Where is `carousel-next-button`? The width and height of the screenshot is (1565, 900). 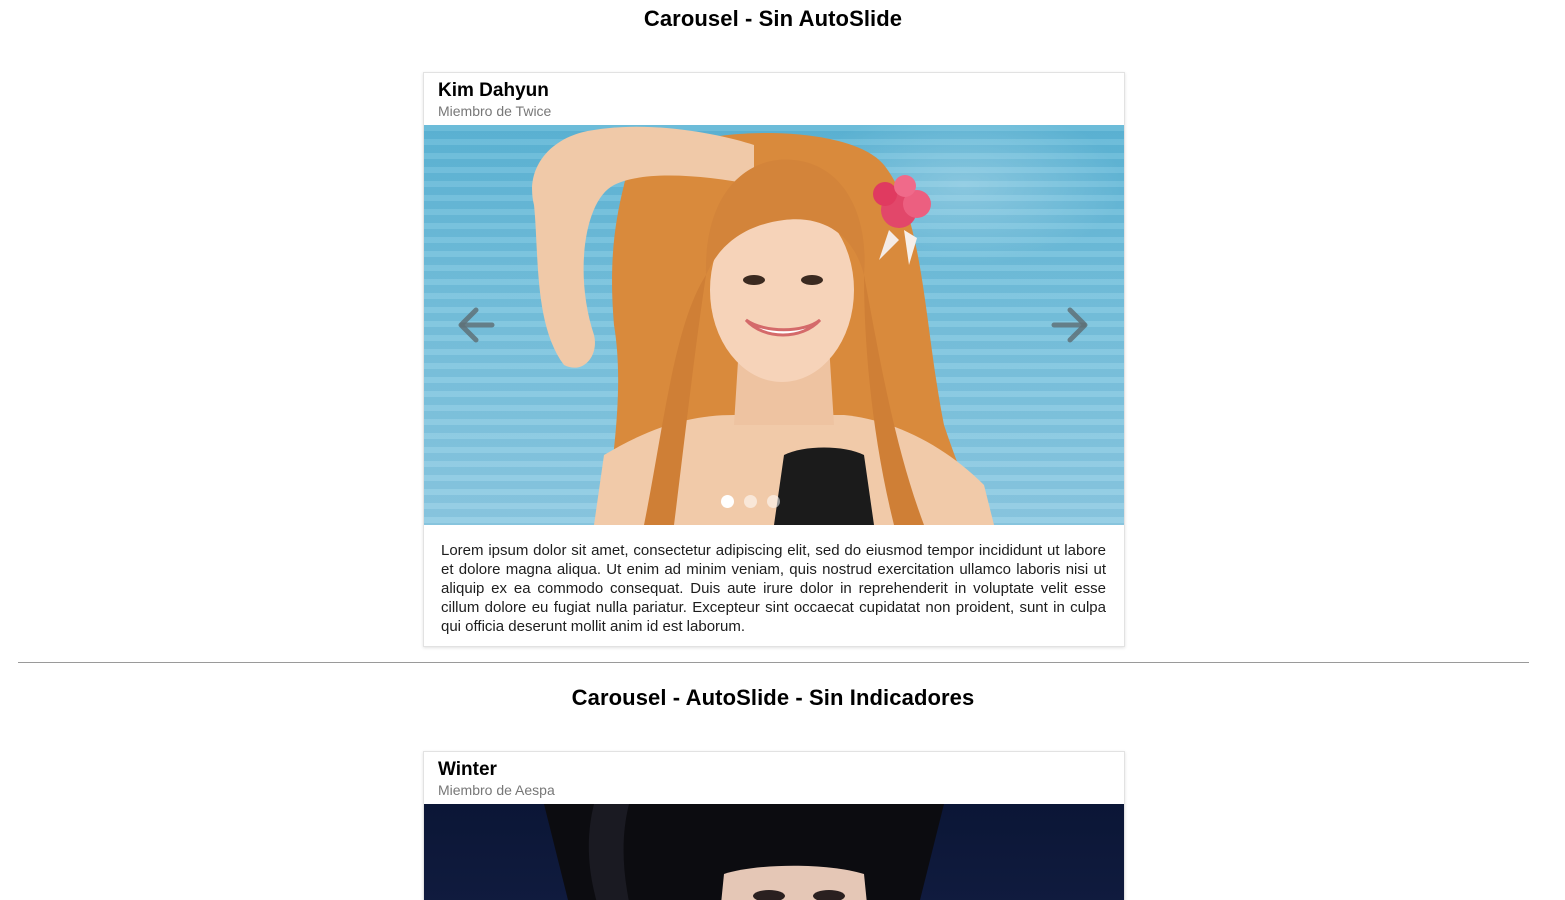 carousel-next-button is located at coordinates (1070, 325).